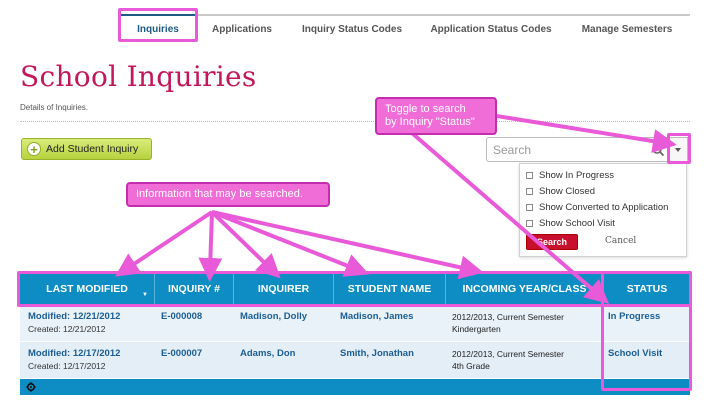 Image resolution: width=710 pixels, height=420 pixels. What do you see at coordinates (377, 354) in the screenshot?
I see `student-name: Smith, Jonathan` at bounding box center [377, 354].